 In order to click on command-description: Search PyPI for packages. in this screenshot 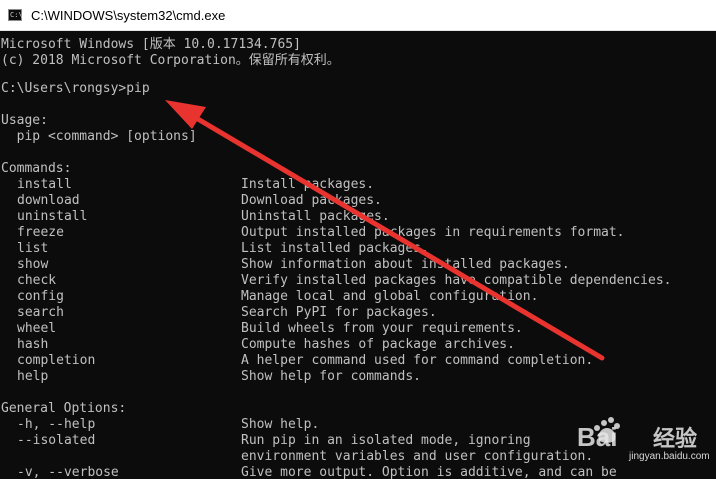, I will do `click(339, 312)`.